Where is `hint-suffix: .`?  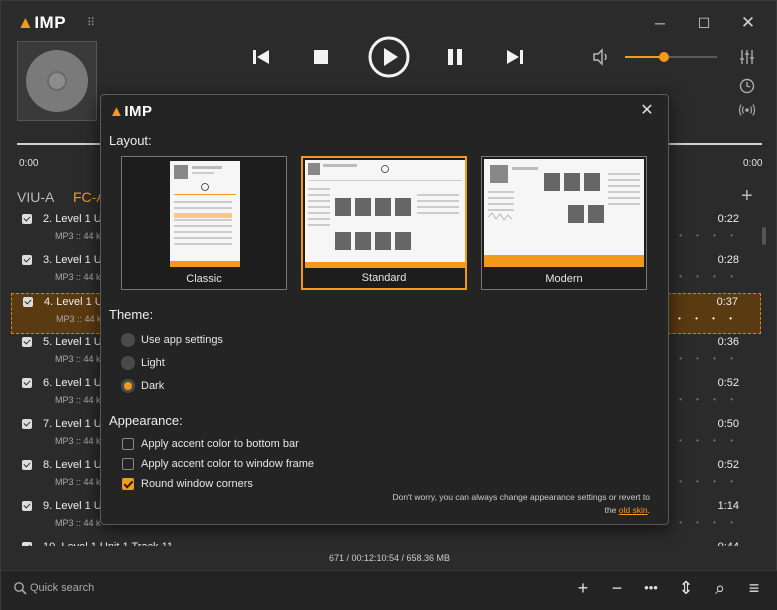
hint-suffix: . is located at coordinates (648, 510).